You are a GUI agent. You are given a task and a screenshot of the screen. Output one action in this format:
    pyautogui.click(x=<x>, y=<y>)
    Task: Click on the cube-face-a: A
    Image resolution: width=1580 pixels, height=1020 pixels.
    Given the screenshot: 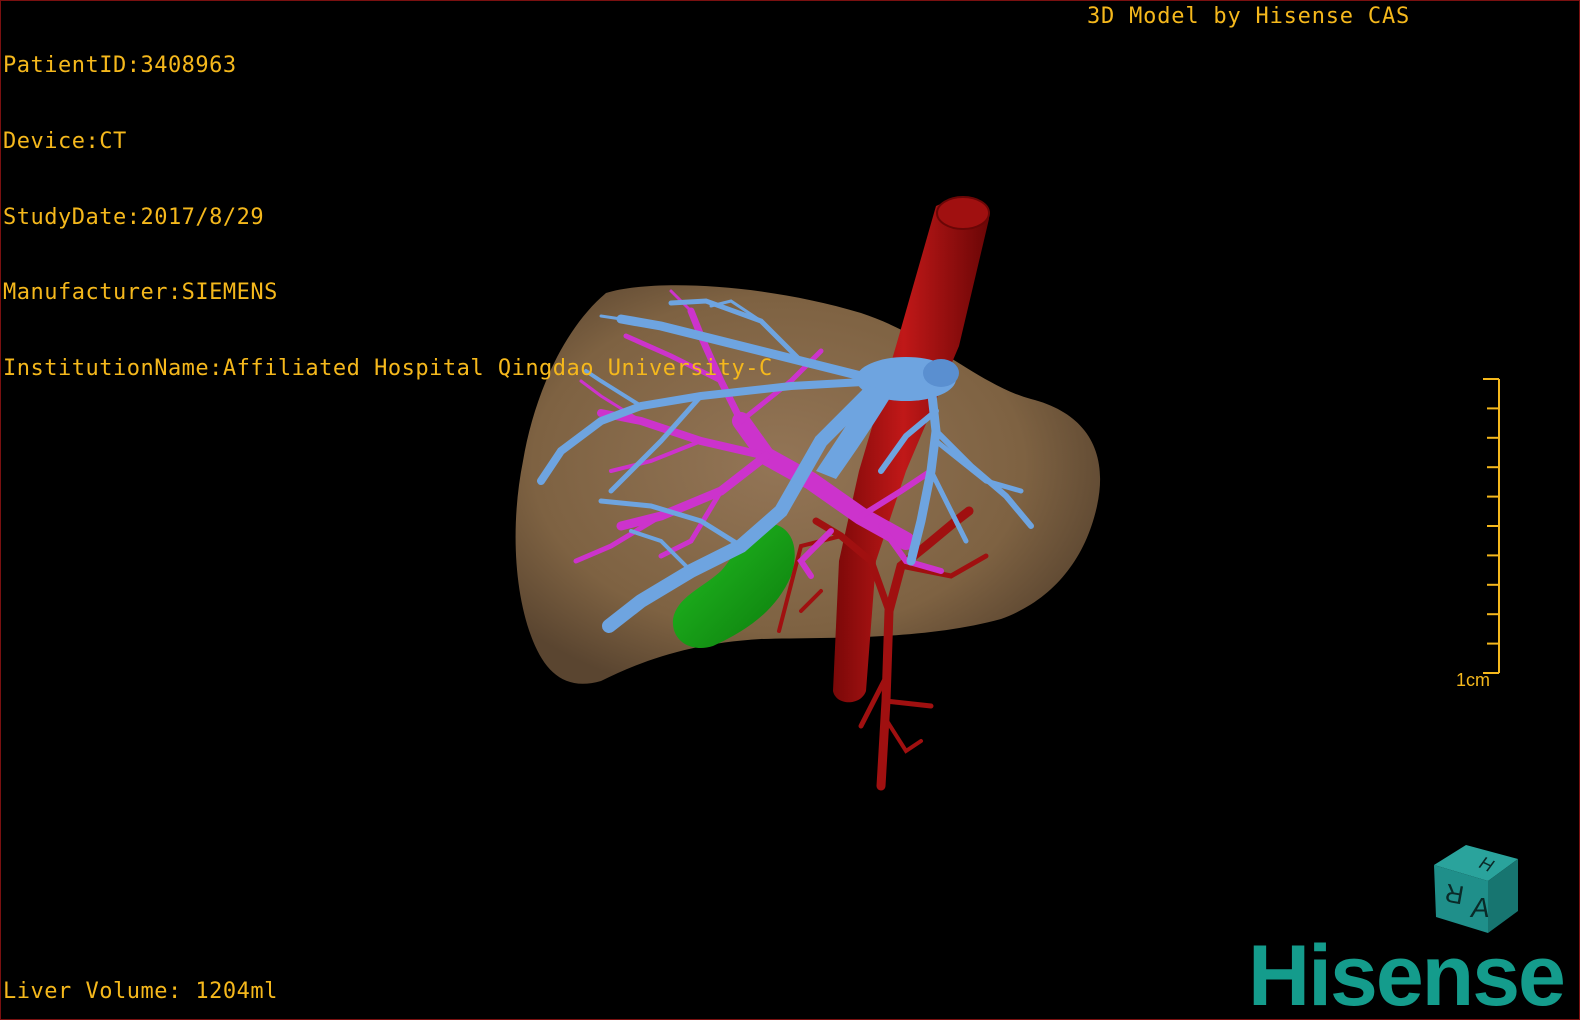 What is the action you would take?
    pyautogui.click(x=1479, y=907)
    